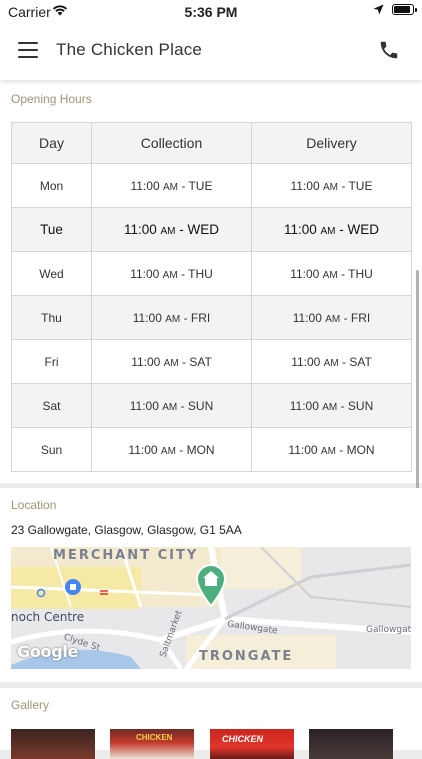  Describe the element at coordinates (126, 555) in the screenshot. I see `map-label-merchant-city: MERCHANT CITY` at that location.